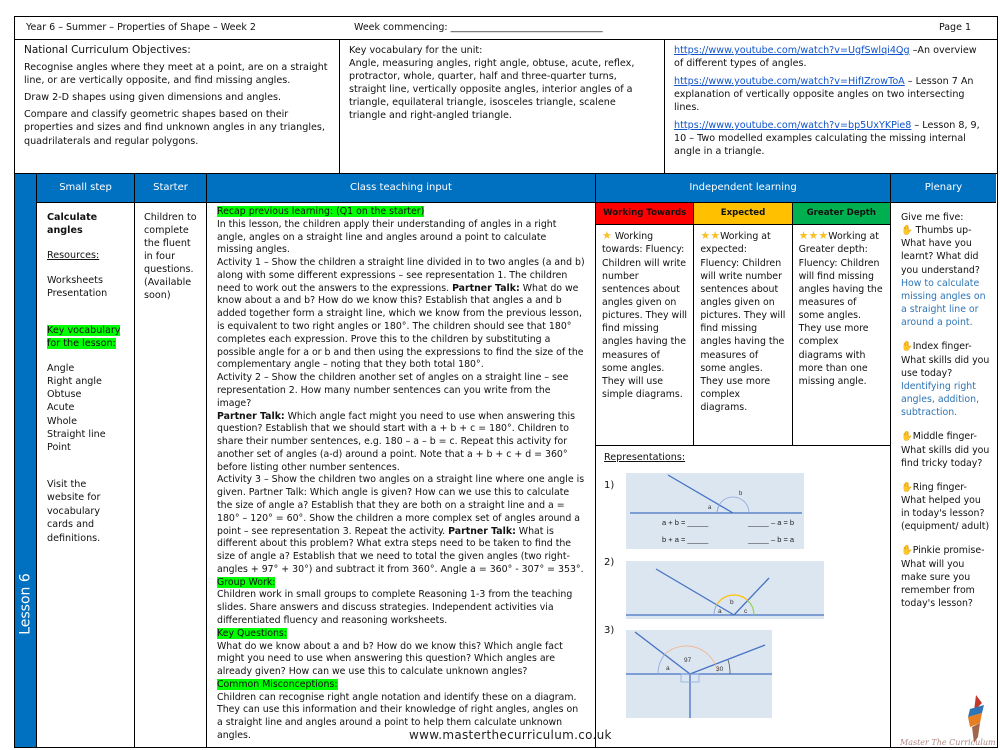 This screenshot has width=1000, height=750. What do you see at coordinates (73, 256) in the screenshot?
I see `resources-label: Resources:` at bounding box center [73, 256].